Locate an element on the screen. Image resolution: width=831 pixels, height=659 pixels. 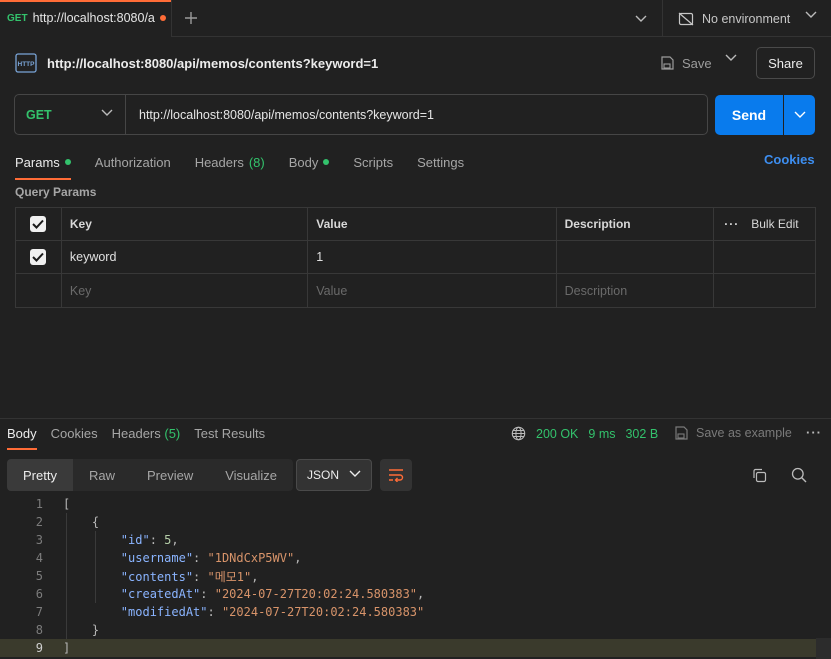
tab-label: Settings is located at coordinates (441, 162).